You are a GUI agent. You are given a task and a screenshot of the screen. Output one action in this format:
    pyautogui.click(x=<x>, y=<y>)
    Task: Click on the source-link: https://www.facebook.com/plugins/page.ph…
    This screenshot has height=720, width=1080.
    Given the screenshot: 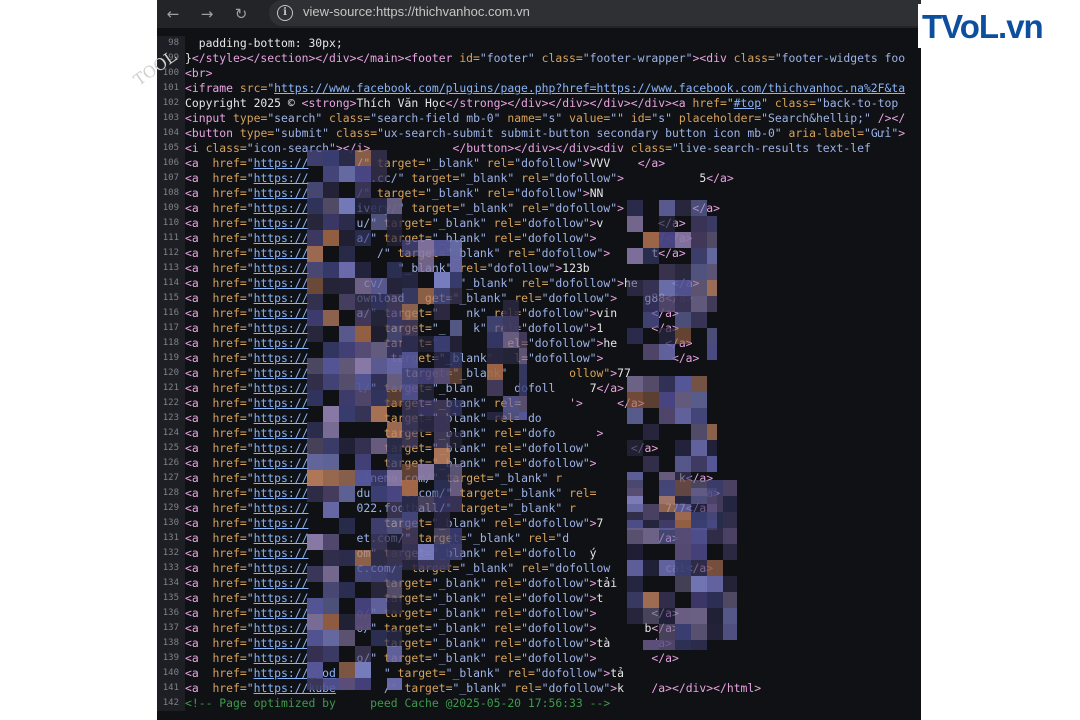 What is the action you would take?
    pyautogui.click(x=589, y=88)
    